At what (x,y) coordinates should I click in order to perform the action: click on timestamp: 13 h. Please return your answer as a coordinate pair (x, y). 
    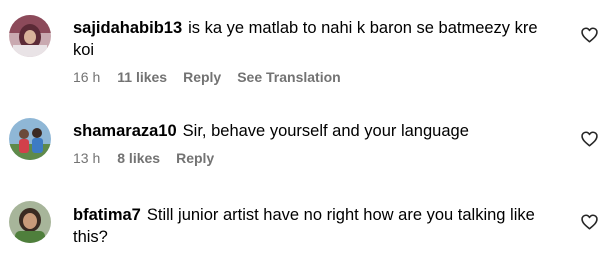
    Looking at the image, I should click on (86, 158).